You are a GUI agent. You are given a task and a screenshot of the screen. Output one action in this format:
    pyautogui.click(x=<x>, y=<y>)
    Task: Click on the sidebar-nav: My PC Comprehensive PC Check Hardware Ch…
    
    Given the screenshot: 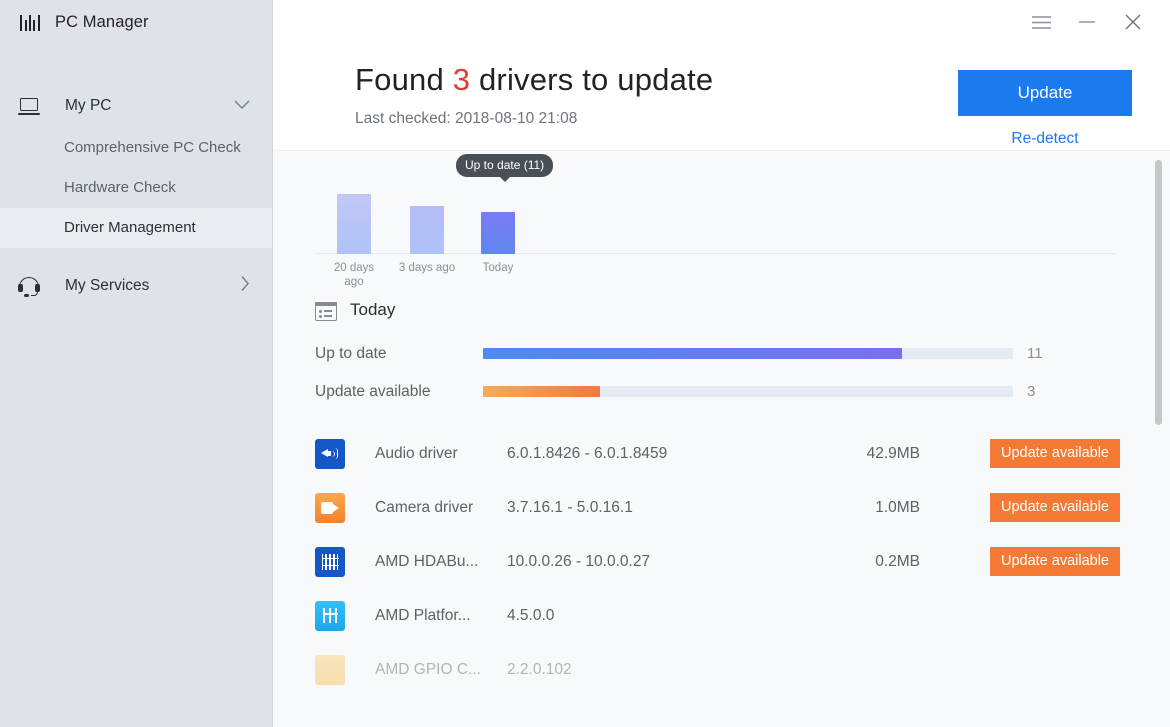 What is the action you would take?
    pyautogui.click(x=136, y=196)
    